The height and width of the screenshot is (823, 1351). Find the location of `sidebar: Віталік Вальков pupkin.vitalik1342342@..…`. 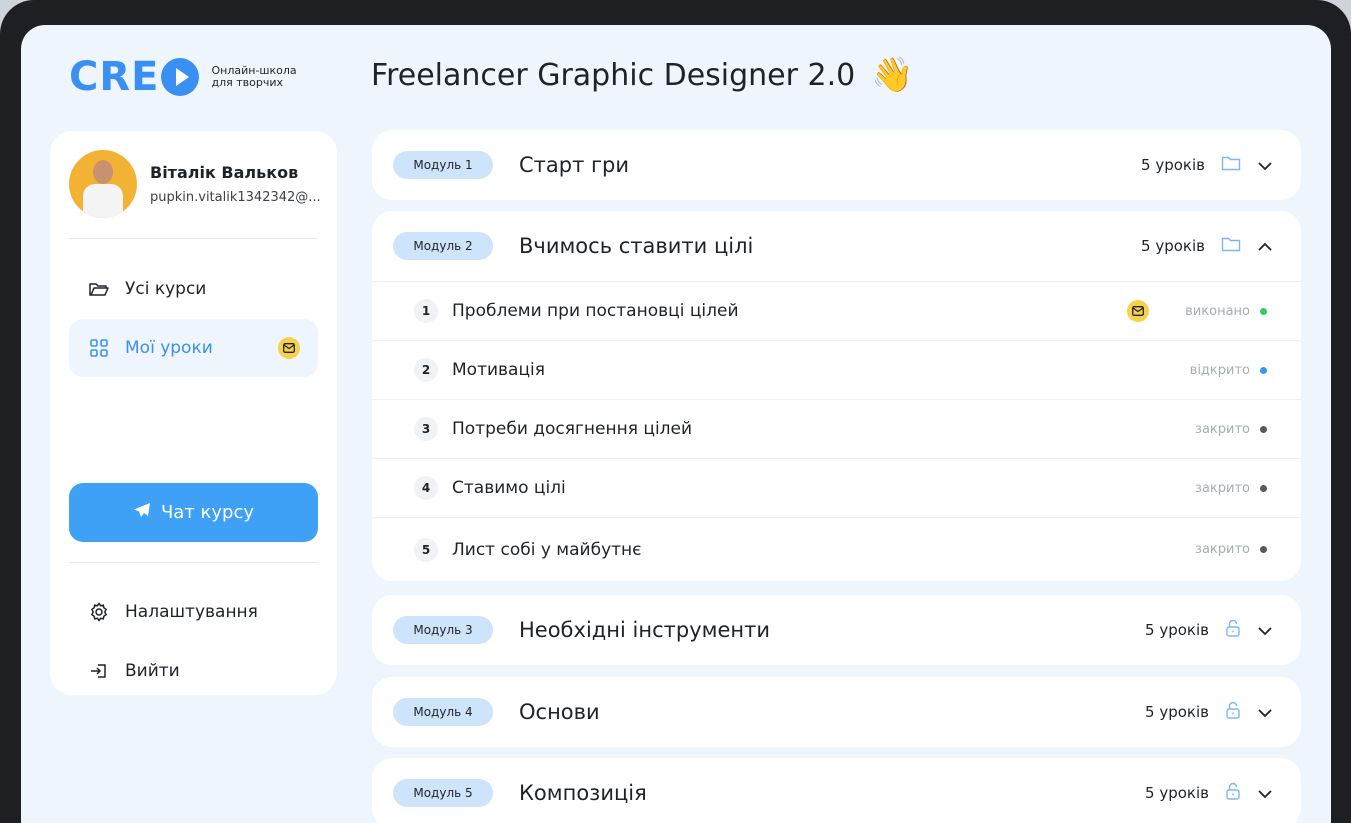

sidebar: Віталік Вальков pupkin.vitalik1342342@..… is located at coordinates (193, 413).